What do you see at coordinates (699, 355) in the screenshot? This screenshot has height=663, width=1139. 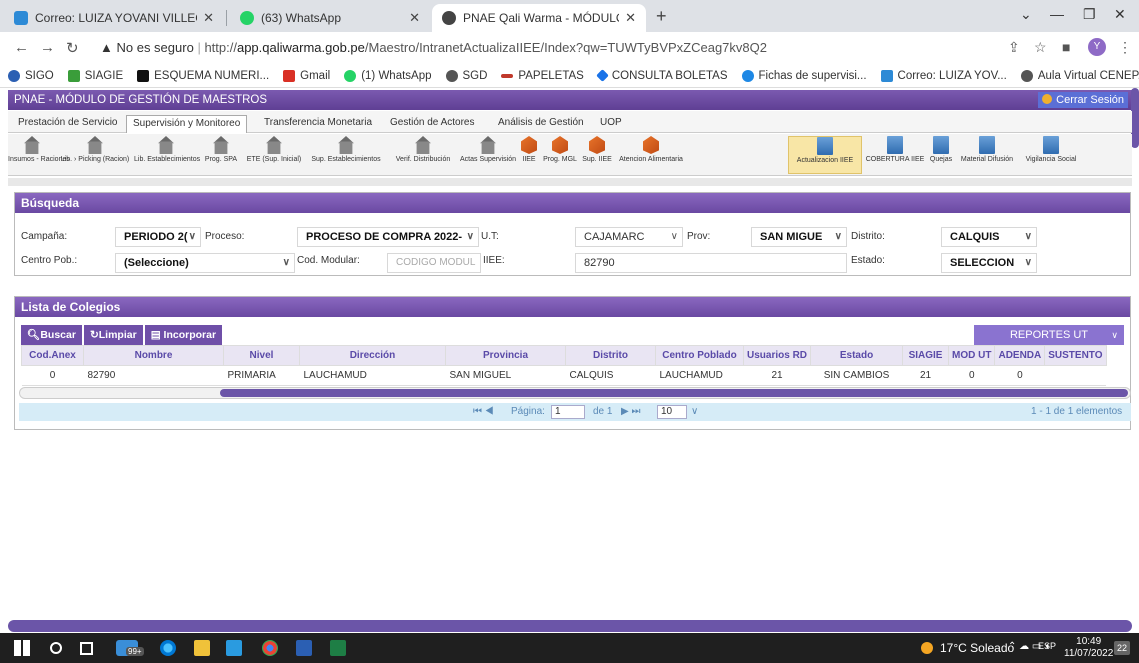 I see `col-header: Centro Poblado` at bounding box center [699, 355].